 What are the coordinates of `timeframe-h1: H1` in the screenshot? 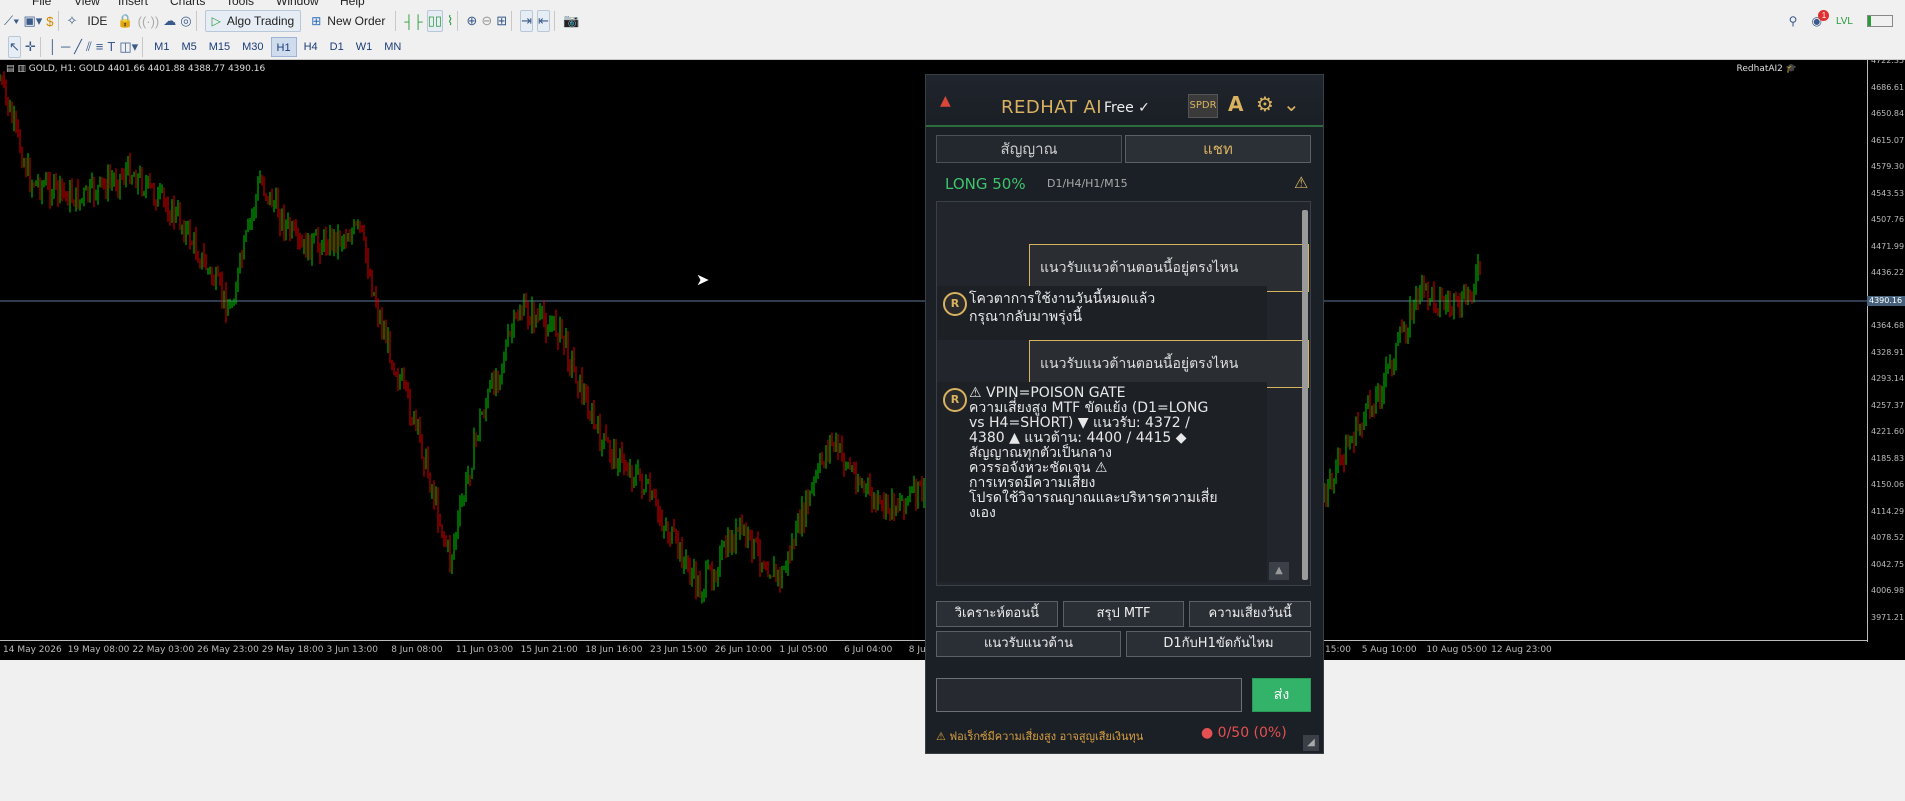 It's located at (283, 46).